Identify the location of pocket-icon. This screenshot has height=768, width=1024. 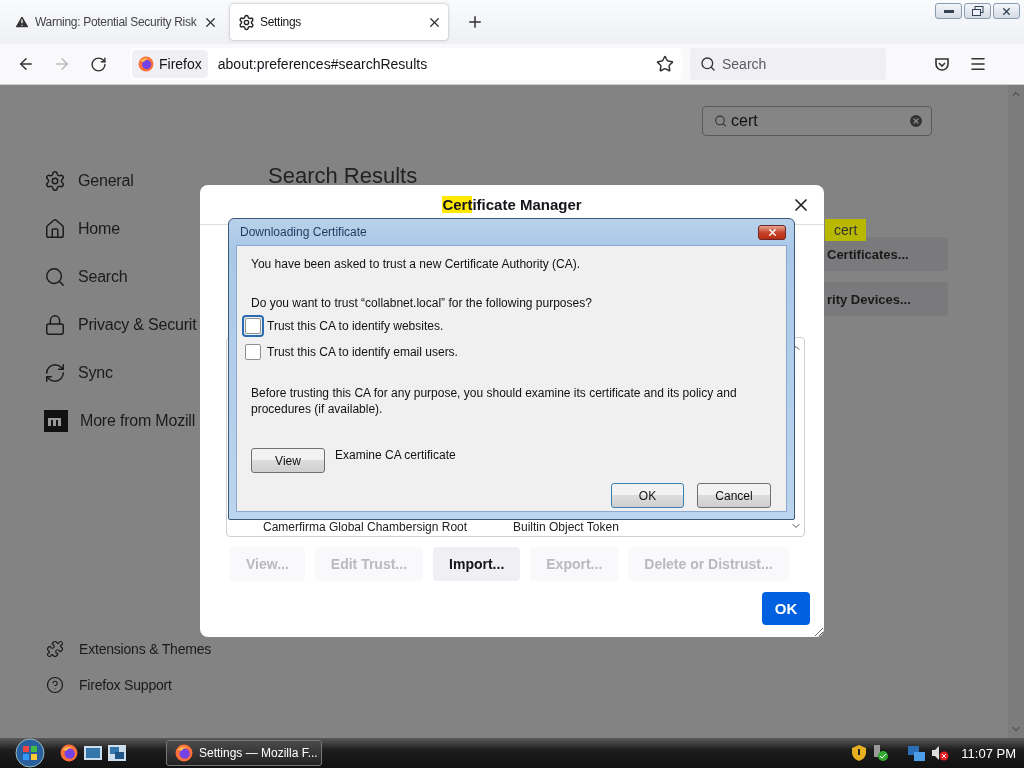
(942, 64).